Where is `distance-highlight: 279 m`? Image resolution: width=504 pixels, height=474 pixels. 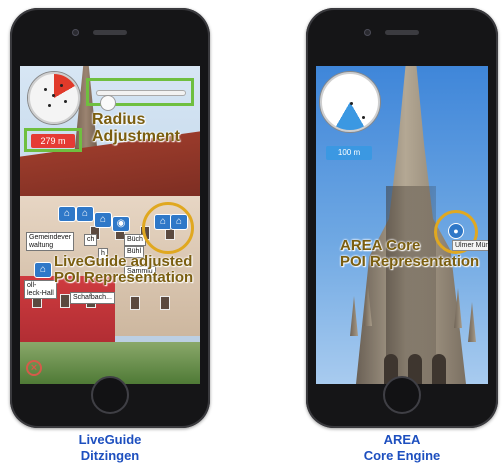 distance-highlight: 279 m is located at coordinates (53, 140).